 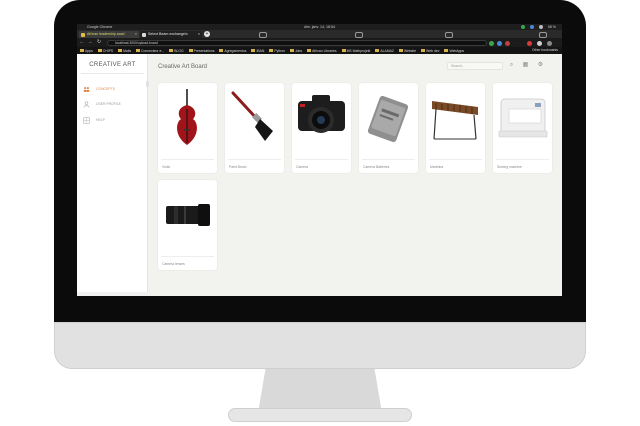 What do you see at coordinates (511, 65) in the screenshot?
I see `search-icon: ⌕` at bounding box center [511, 65].